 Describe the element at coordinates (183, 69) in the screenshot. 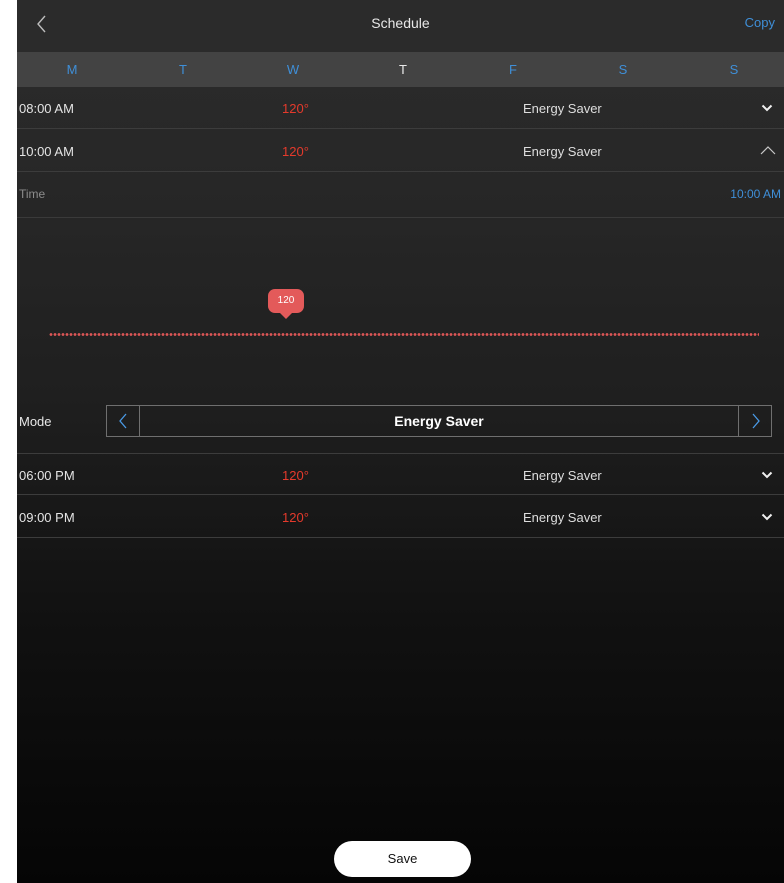

I see `day-tuesday: T` at that location.